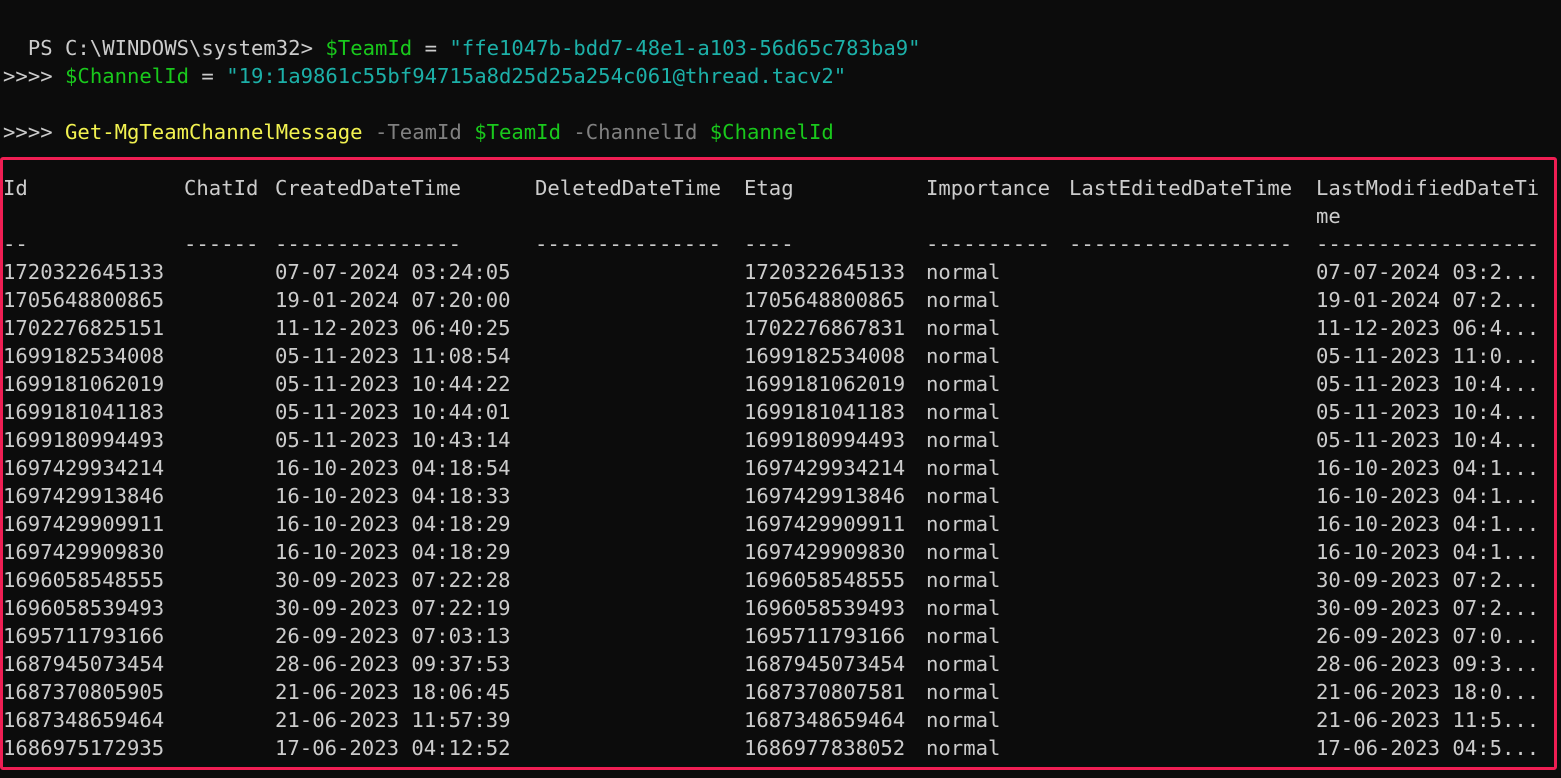 Image resolution: width=1561 pixels, height=778 pixels. I want to click on cell-createddatetime: 05-11-2023 10:44:01, so click(393, 412).